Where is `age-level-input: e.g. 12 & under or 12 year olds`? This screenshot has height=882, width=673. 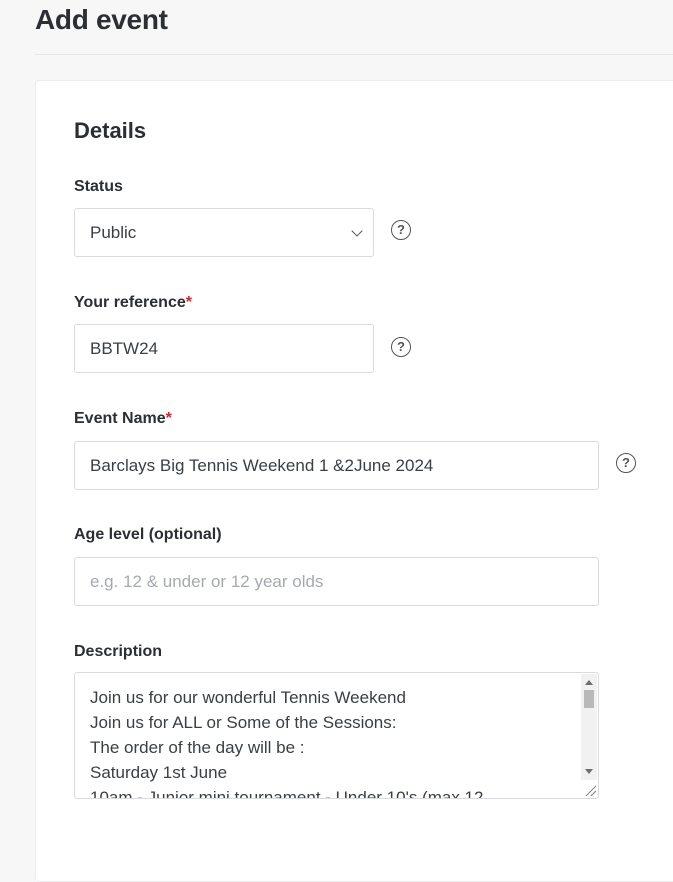
age-level-input: e.g. 12 & under or 12 year olds is located at coordinates (336, 581).